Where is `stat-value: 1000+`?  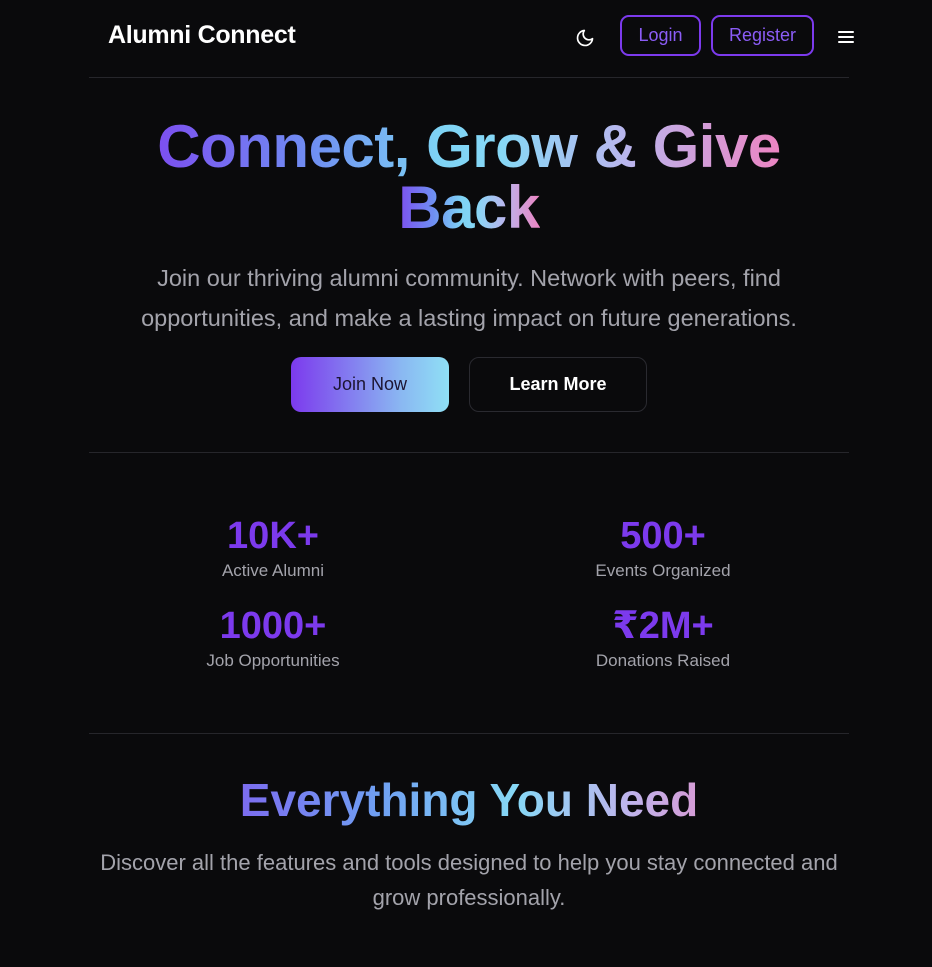
stat-value: 1000+ is located at coordinates (273, 626).